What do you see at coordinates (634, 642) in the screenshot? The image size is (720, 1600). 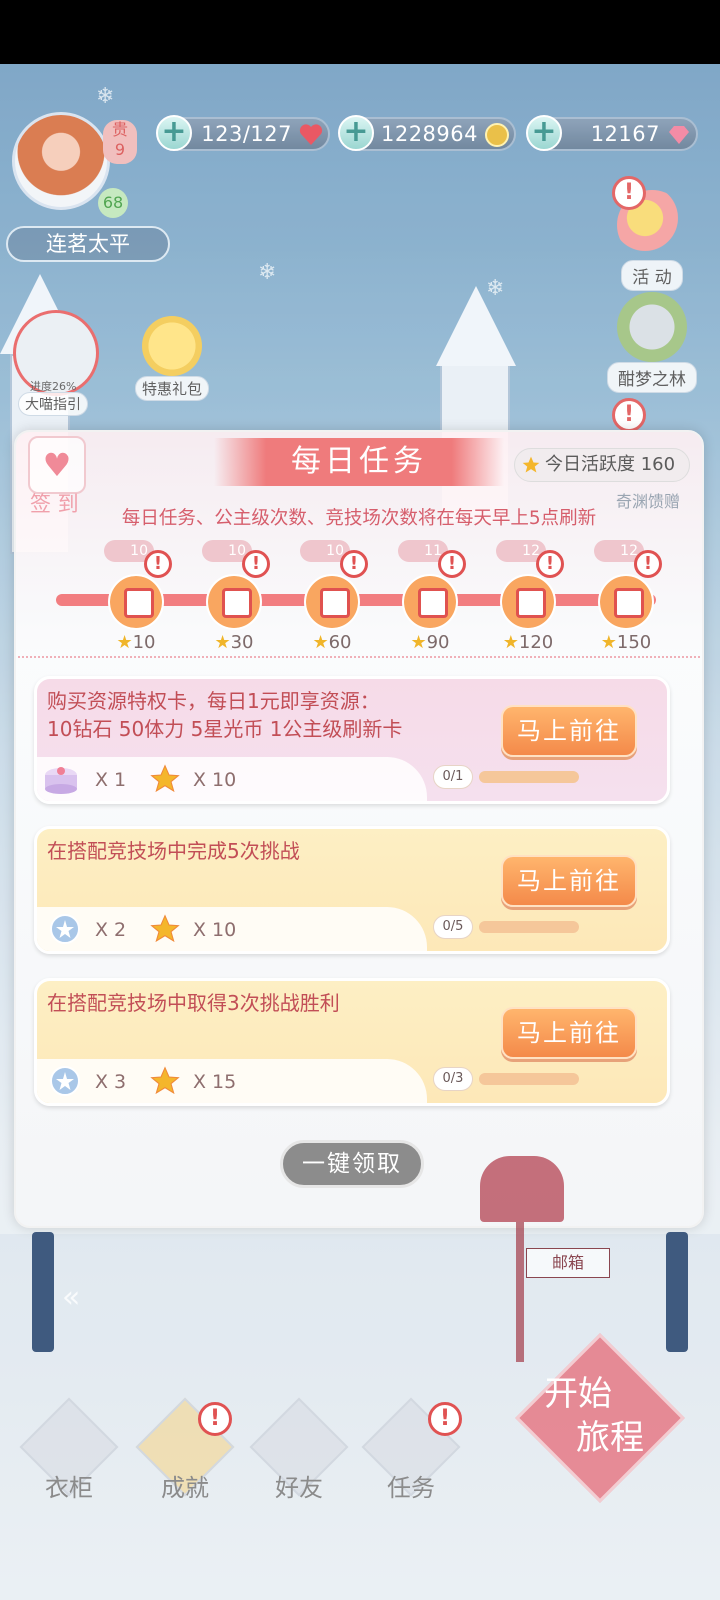 I see `milestone-threshold-value: 150` at bounding box center [634, 642].